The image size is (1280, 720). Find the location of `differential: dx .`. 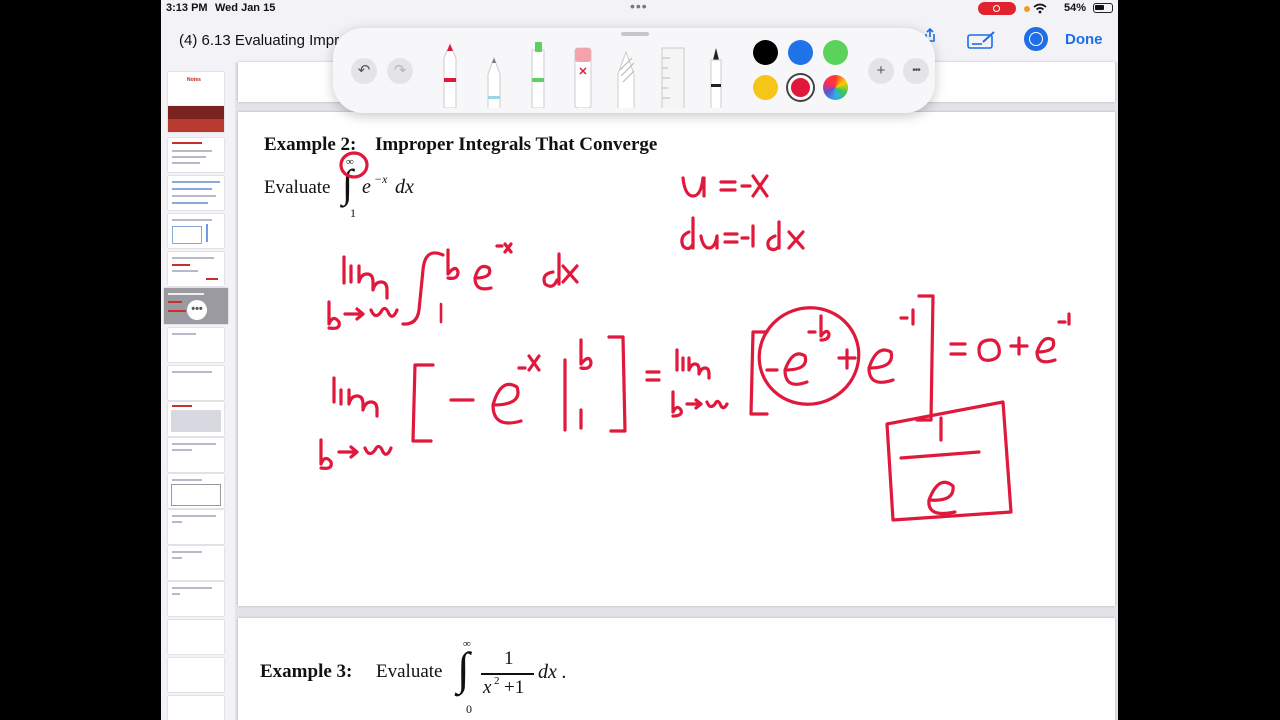

differential: dx . is located at coordinates (552, 672).